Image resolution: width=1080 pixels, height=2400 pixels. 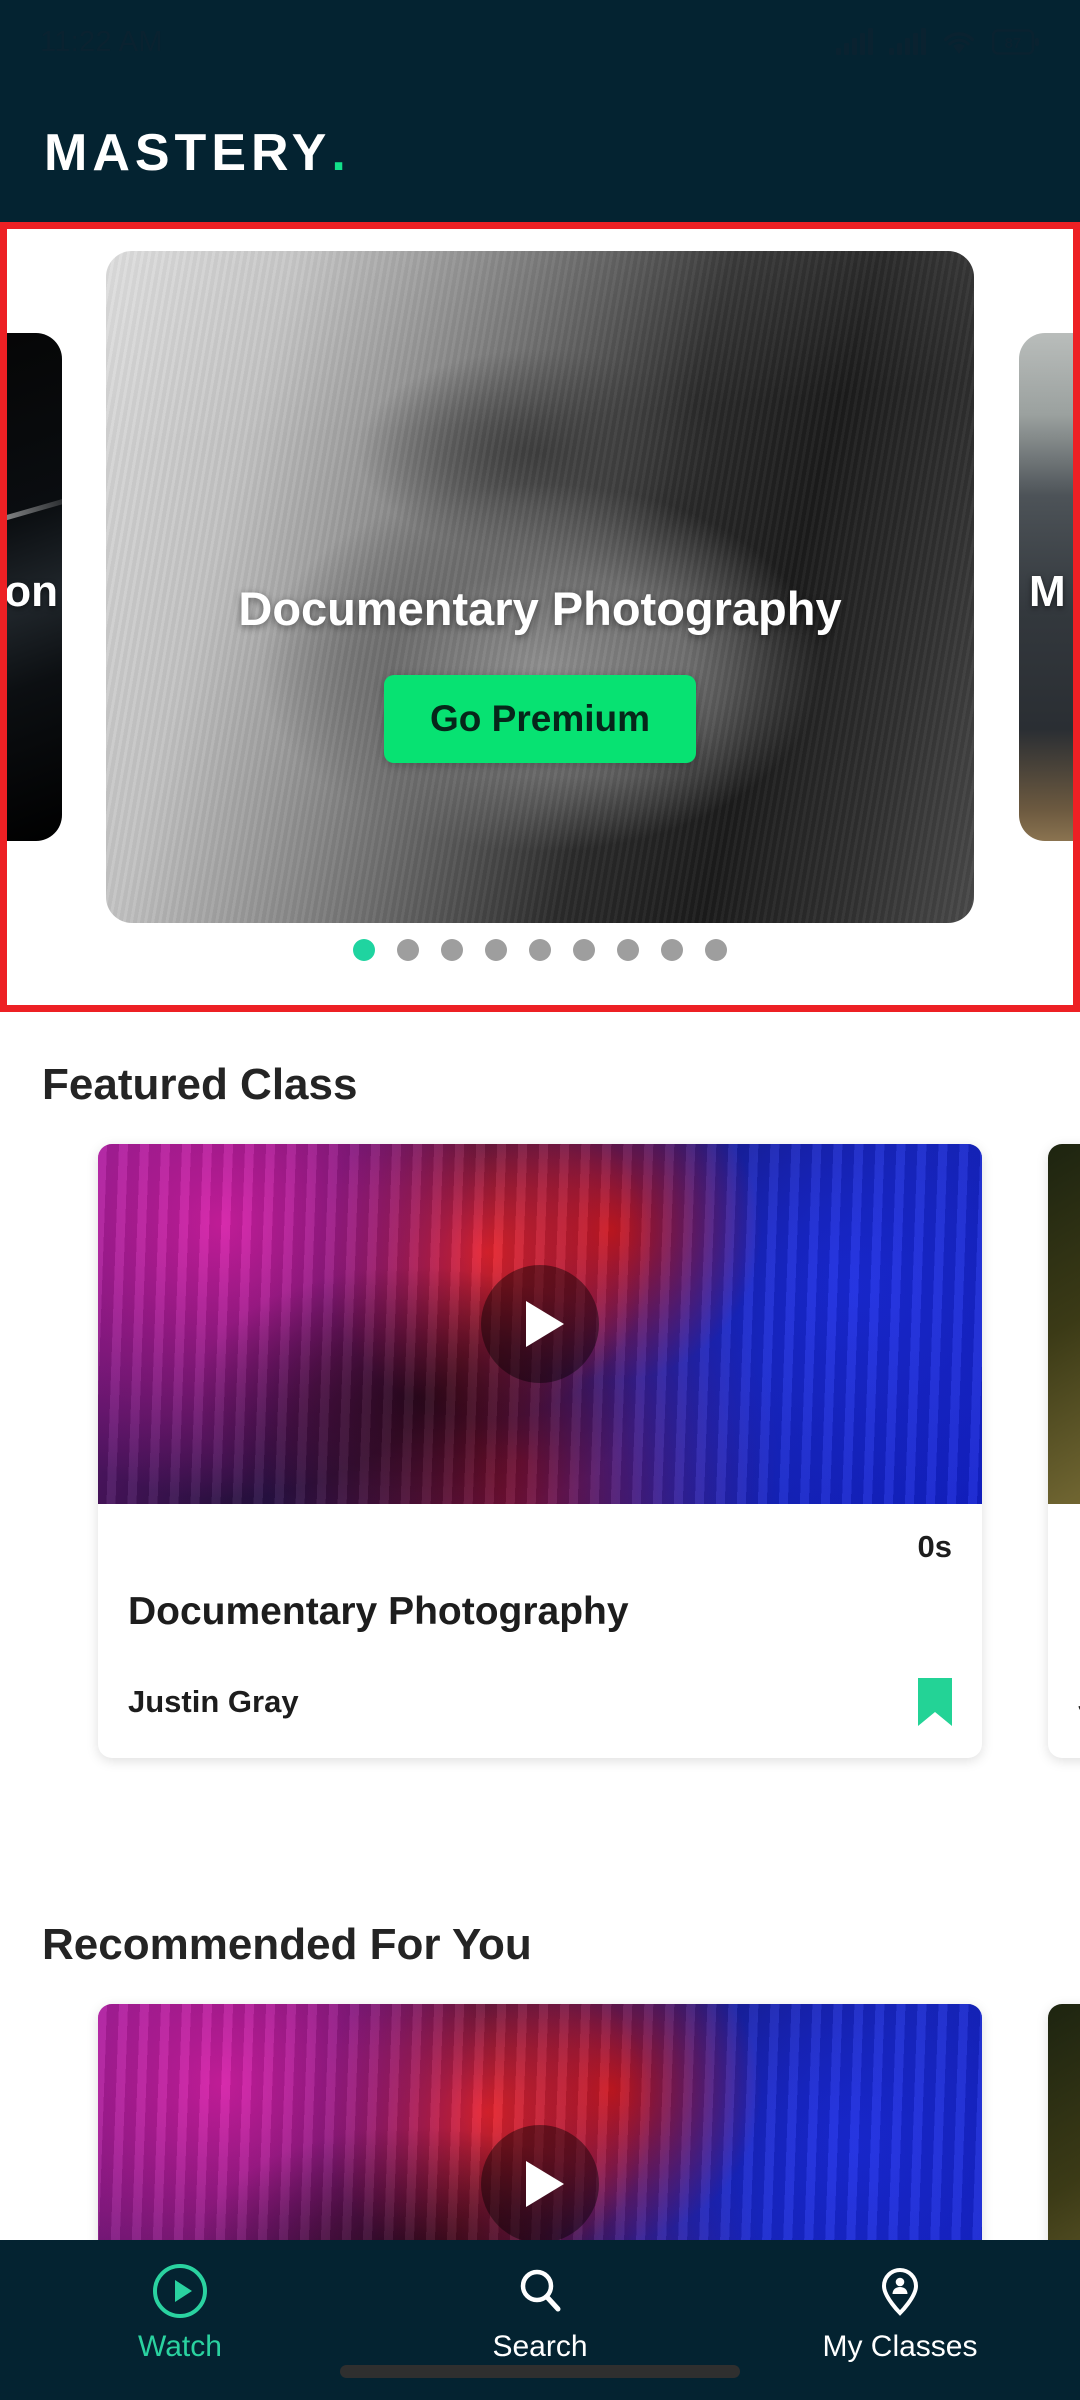 I want to click on nav-label-watch: Watch, so click(x=180, y=2346).